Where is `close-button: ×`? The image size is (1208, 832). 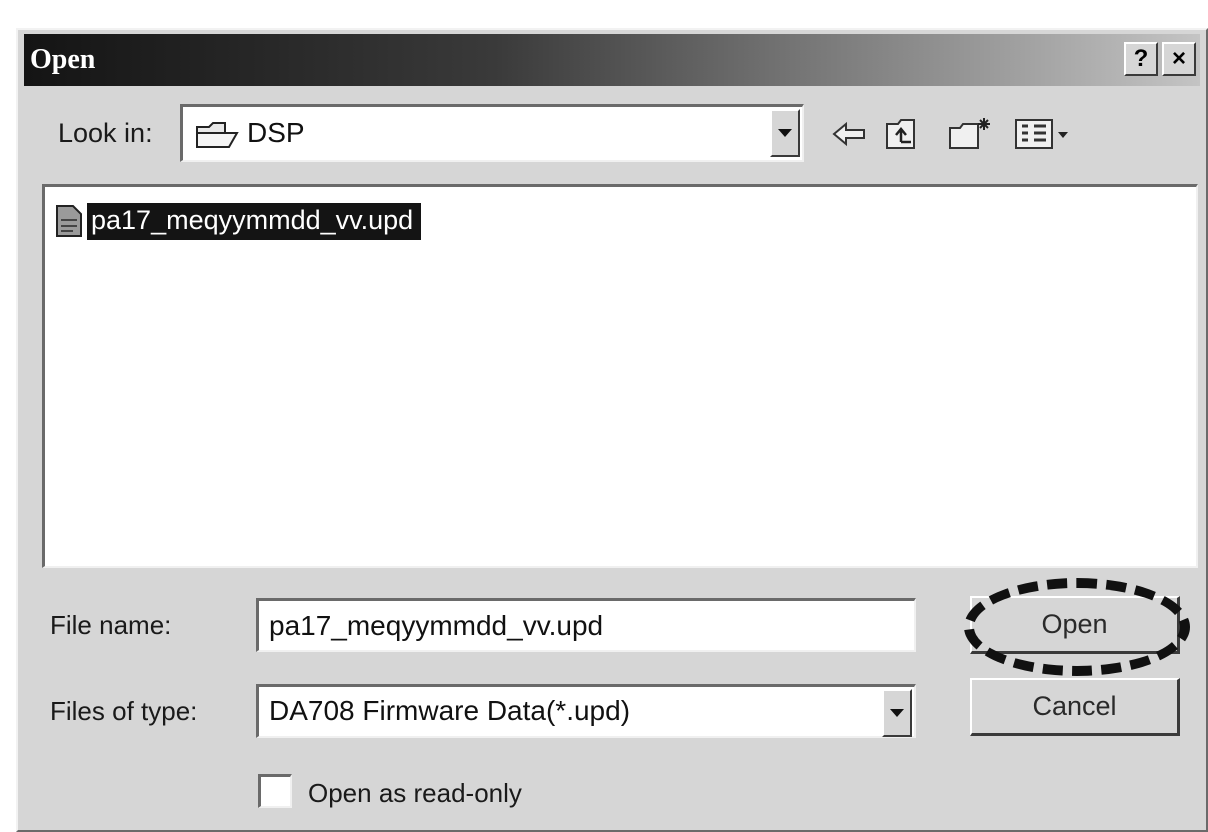
close-button: × is located at coordinates (1179, 59).